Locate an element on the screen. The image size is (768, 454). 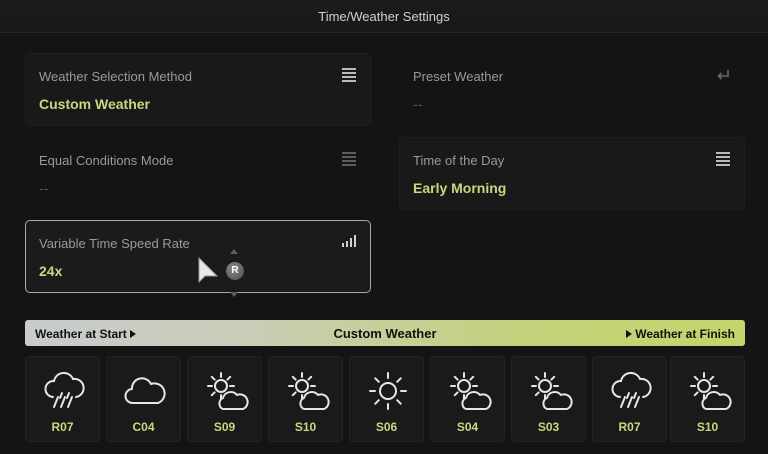
equal-conditions-mode-panel: Equal Conditions Mode -- is located at coordinates (198, 173).